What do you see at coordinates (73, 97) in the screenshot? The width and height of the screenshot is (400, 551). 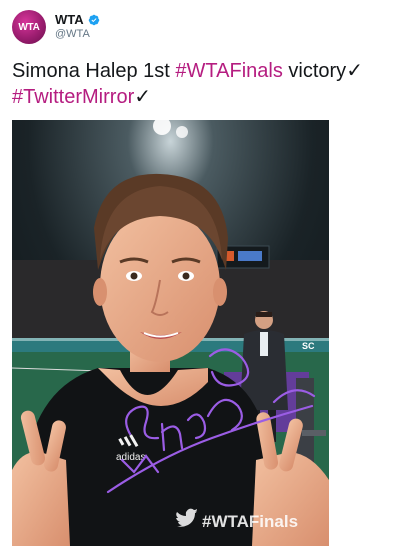 I see `hashtag-twittermirror-link: #TwitterMirror` at bounding box center [73, 97].